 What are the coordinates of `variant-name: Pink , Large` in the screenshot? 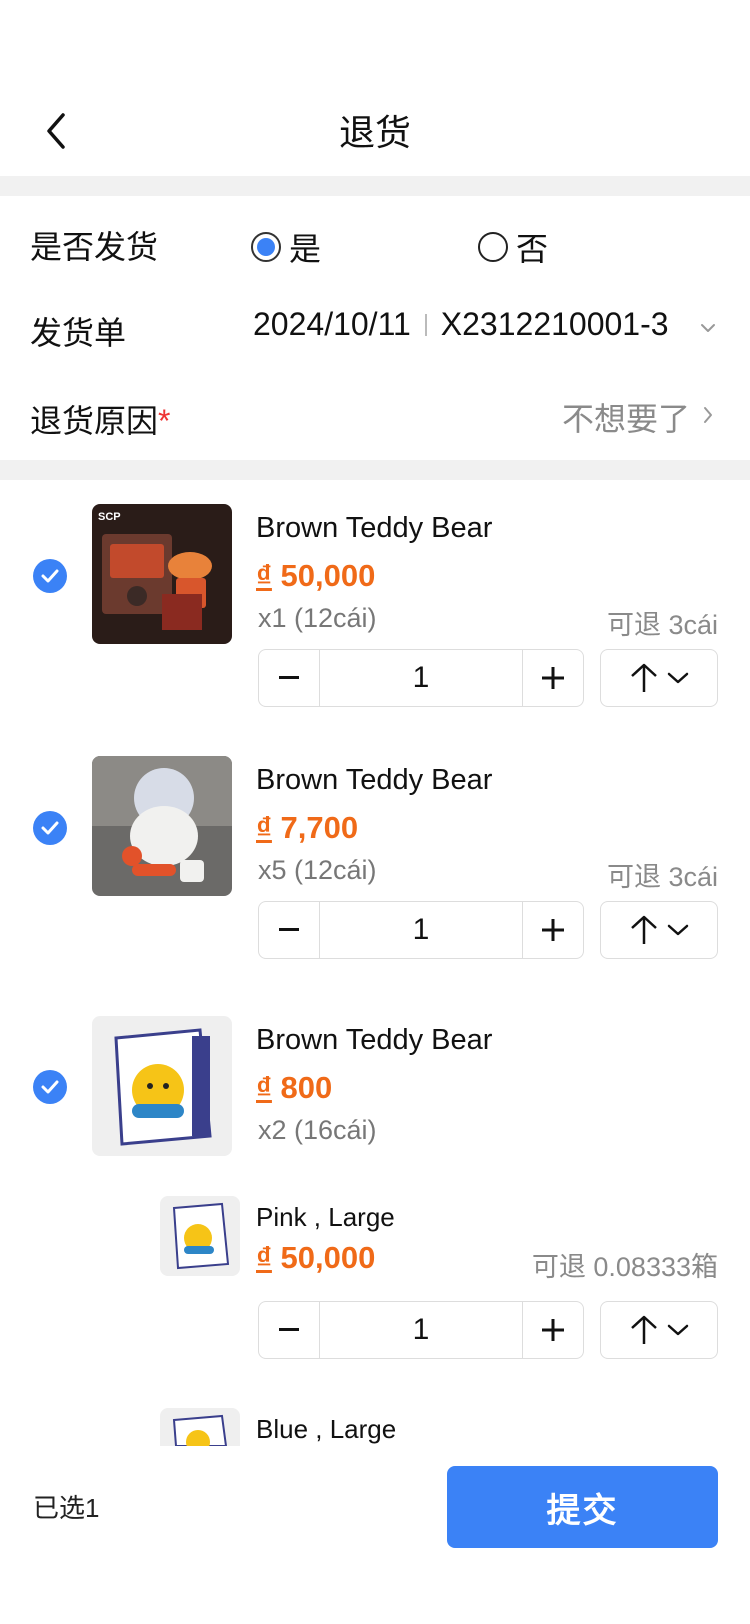 It's located at (325, 1217).